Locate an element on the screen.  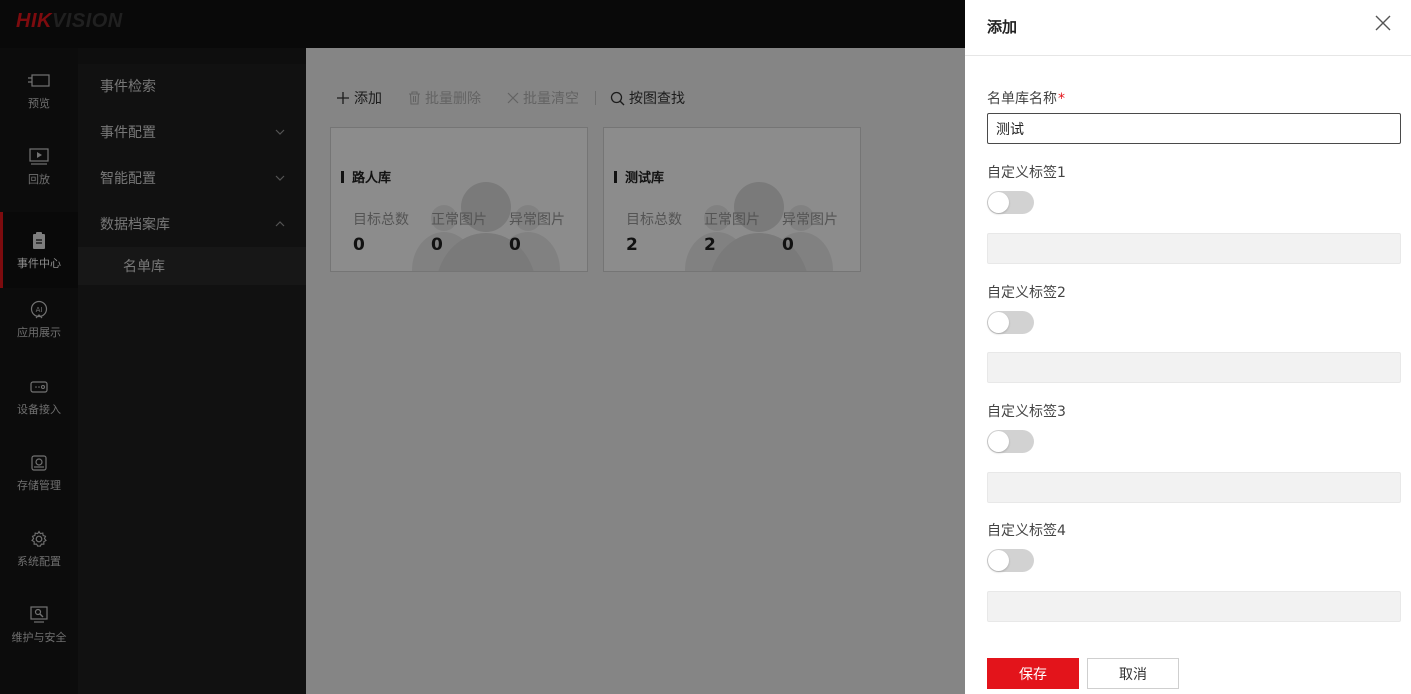
close-icon is located at coordinates (1383, 23).